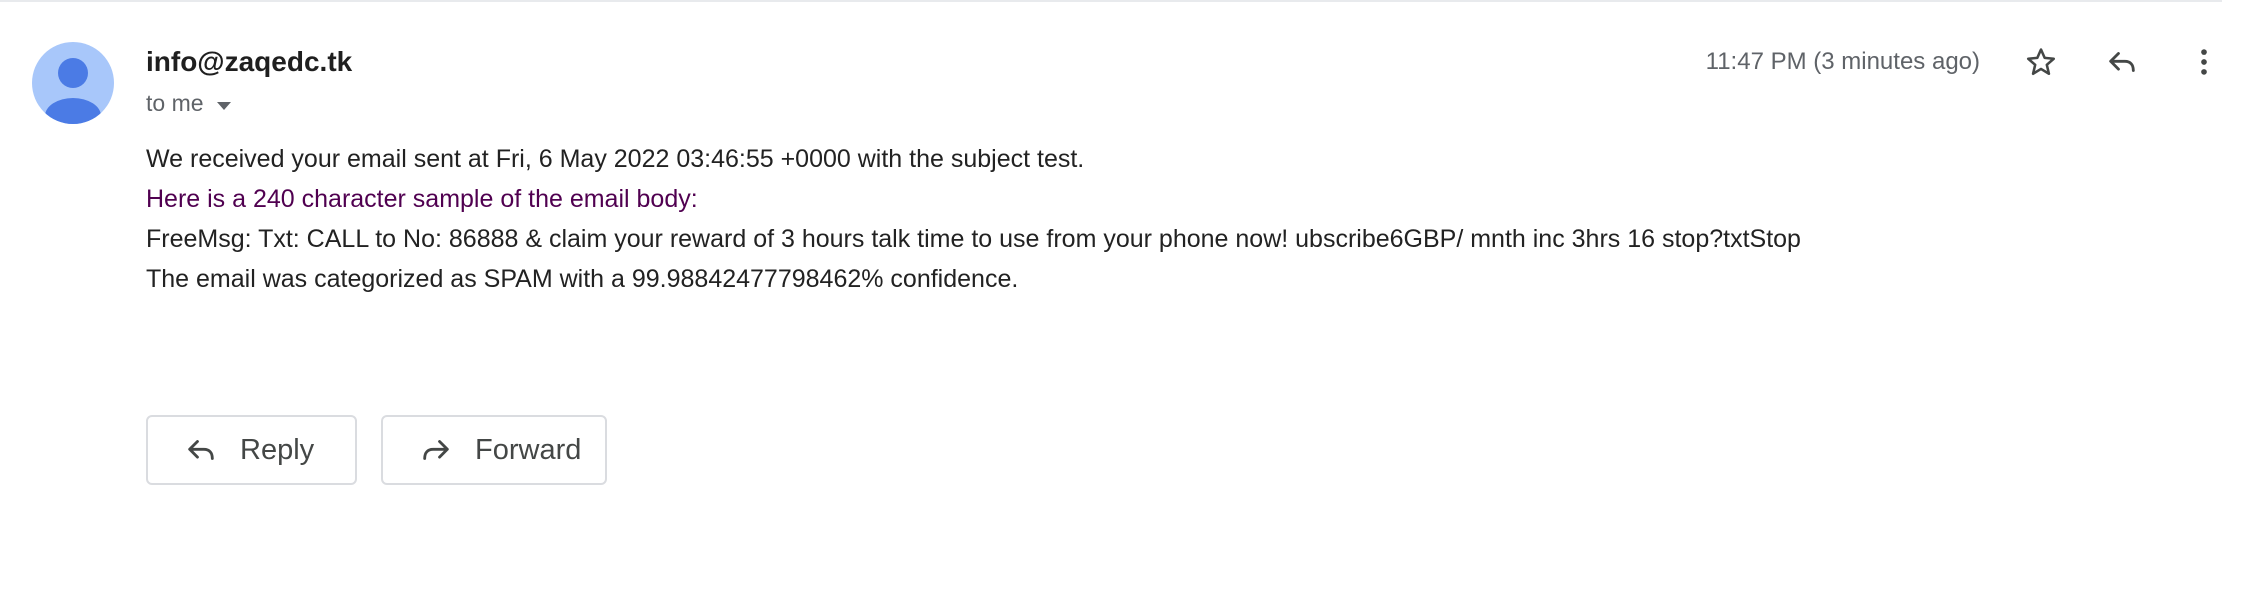  What do you see at coordinates (277, 449) in the screenshot?
I see `reply-button-label: Reply` at bounding box center [277, 449].